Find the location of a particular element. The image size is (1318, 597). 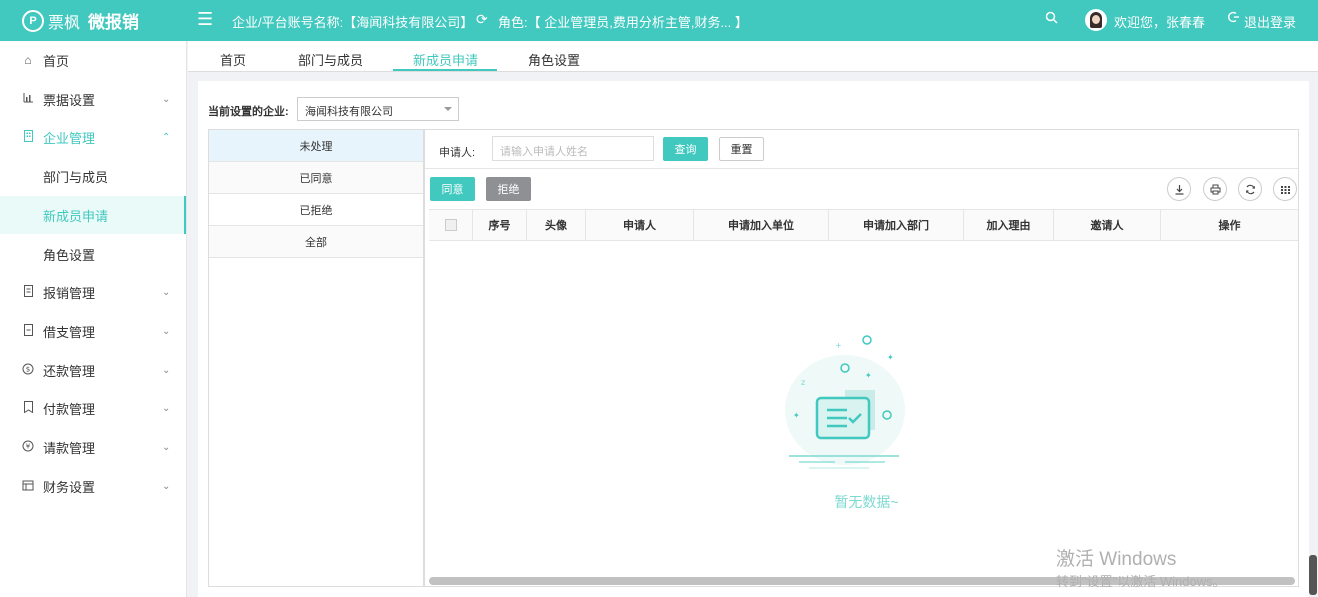

current-company-label: 当前设置的企业: is located at coordinates (248, 112).